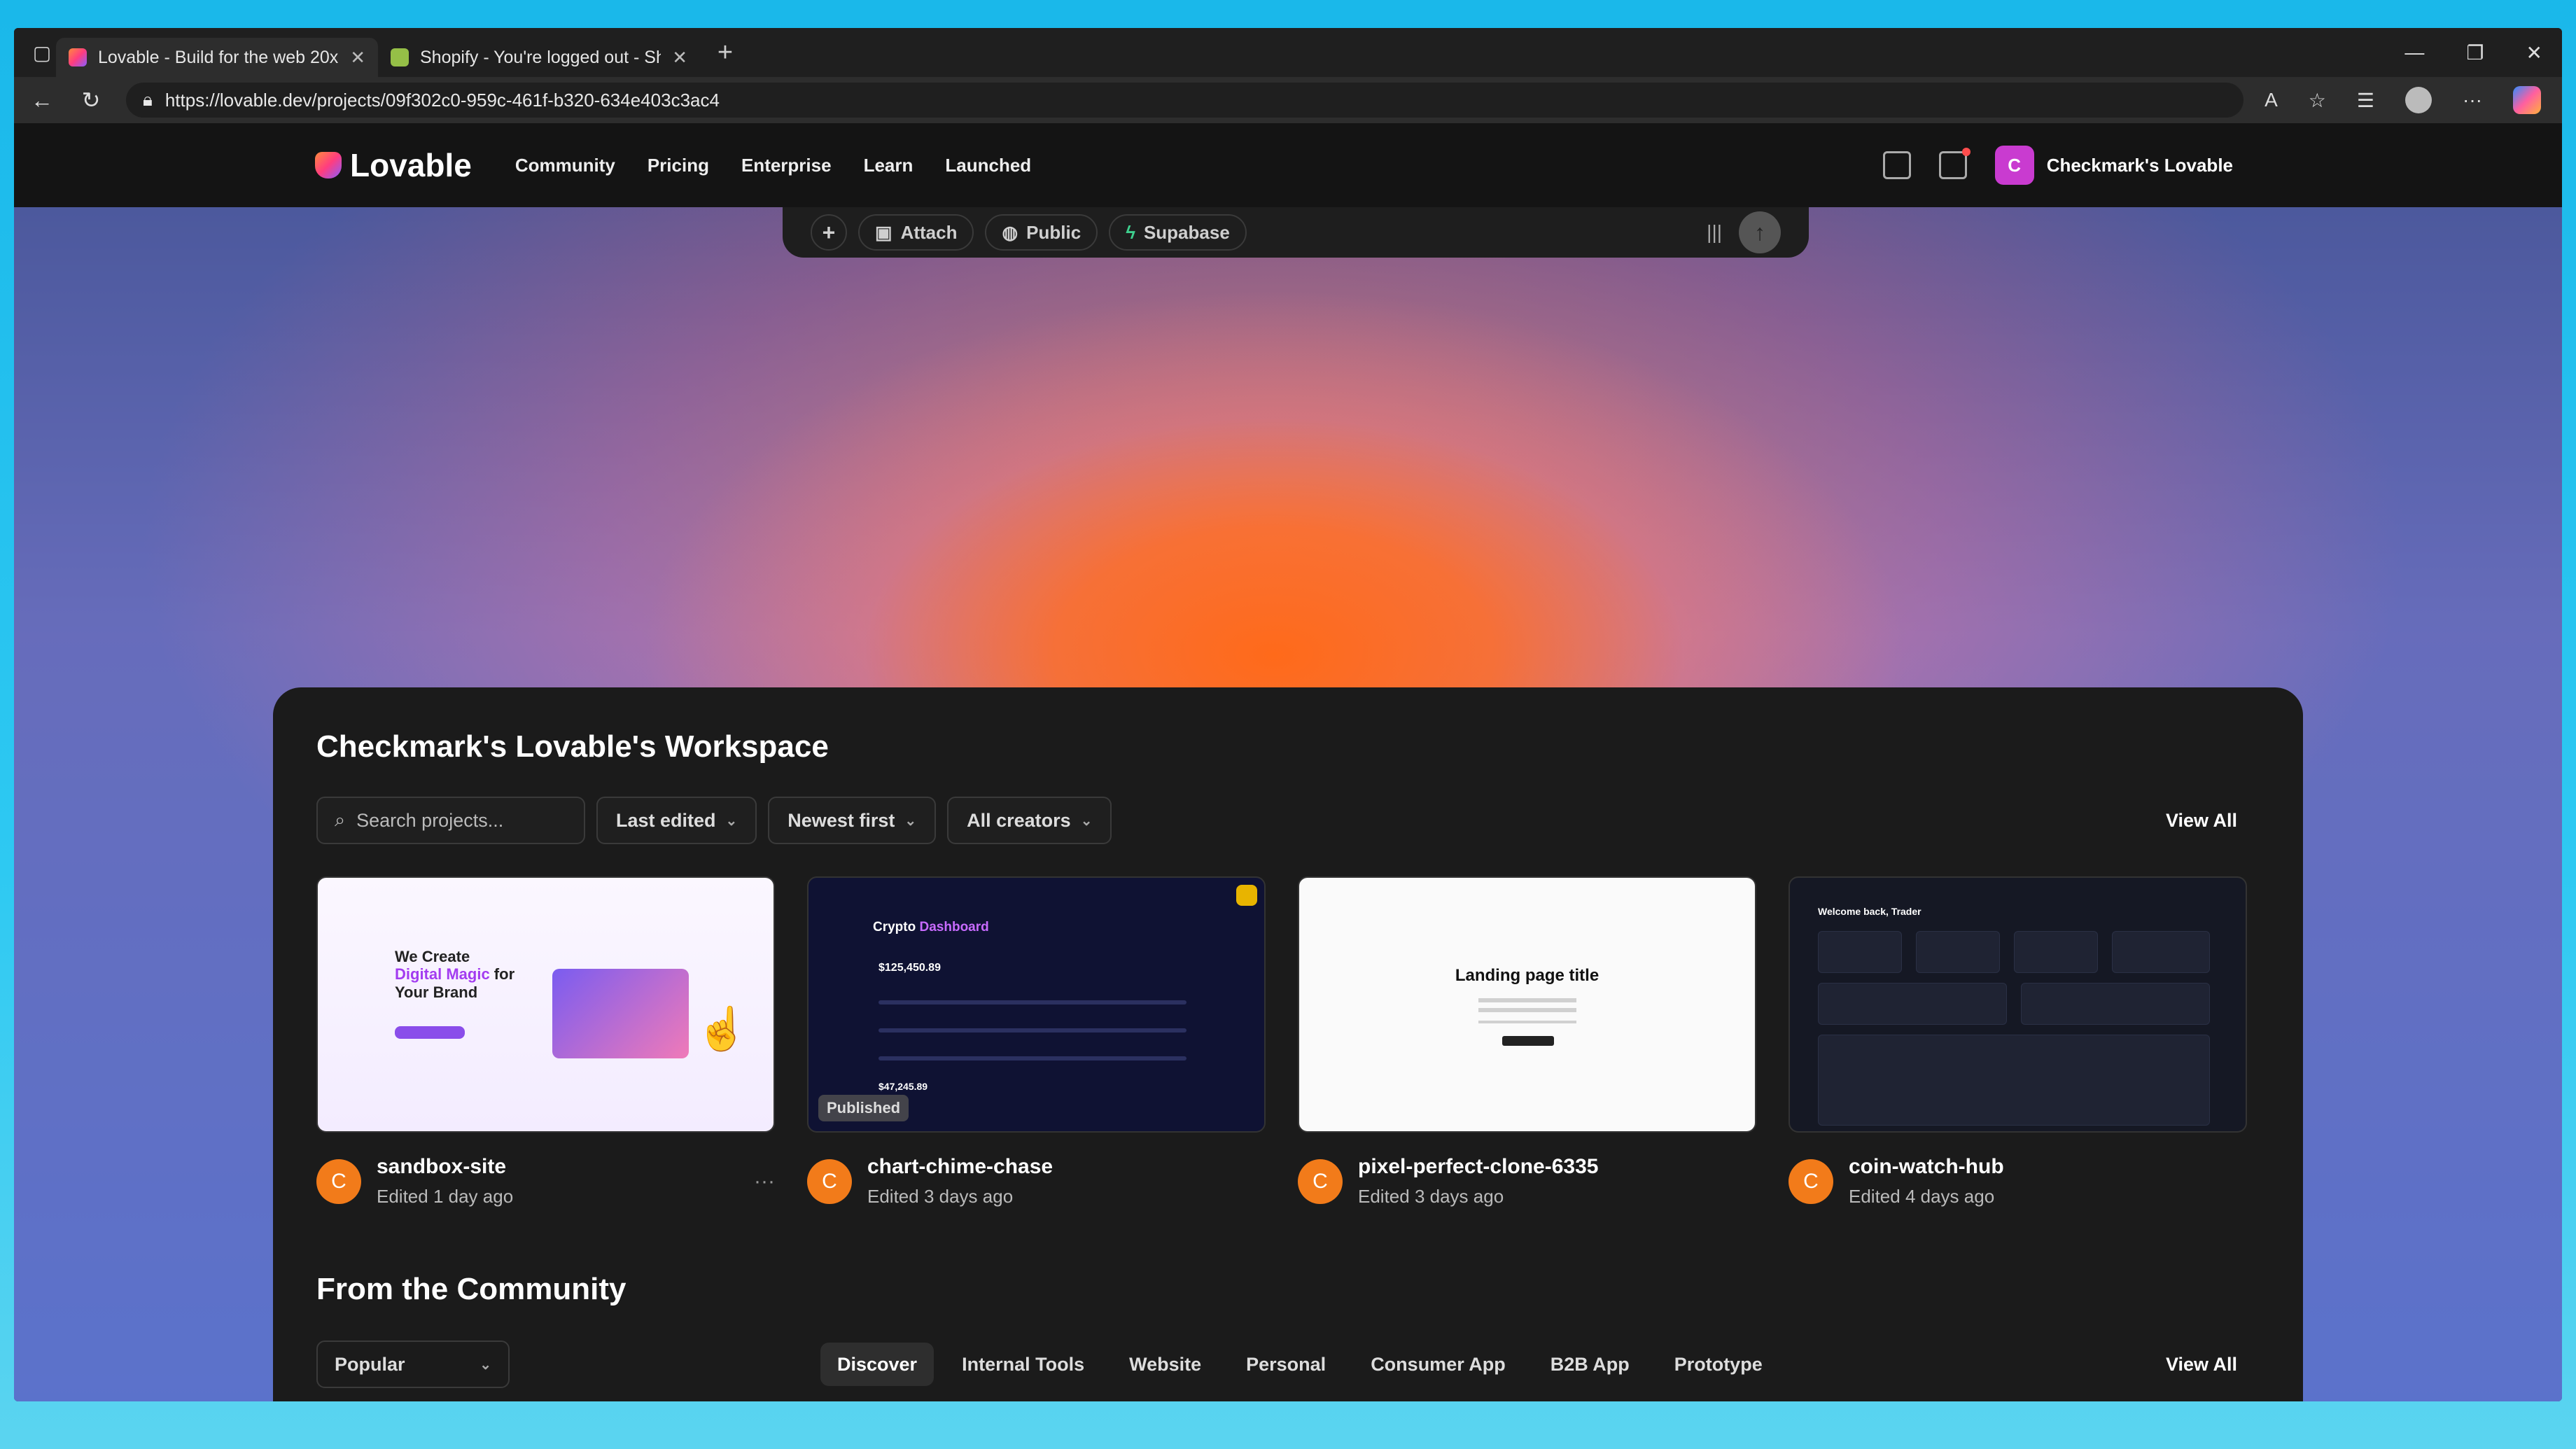  Describe the element at coordinates (2213, 1365) in the screenshot. I see `view-all-community-link: View All` at that location.